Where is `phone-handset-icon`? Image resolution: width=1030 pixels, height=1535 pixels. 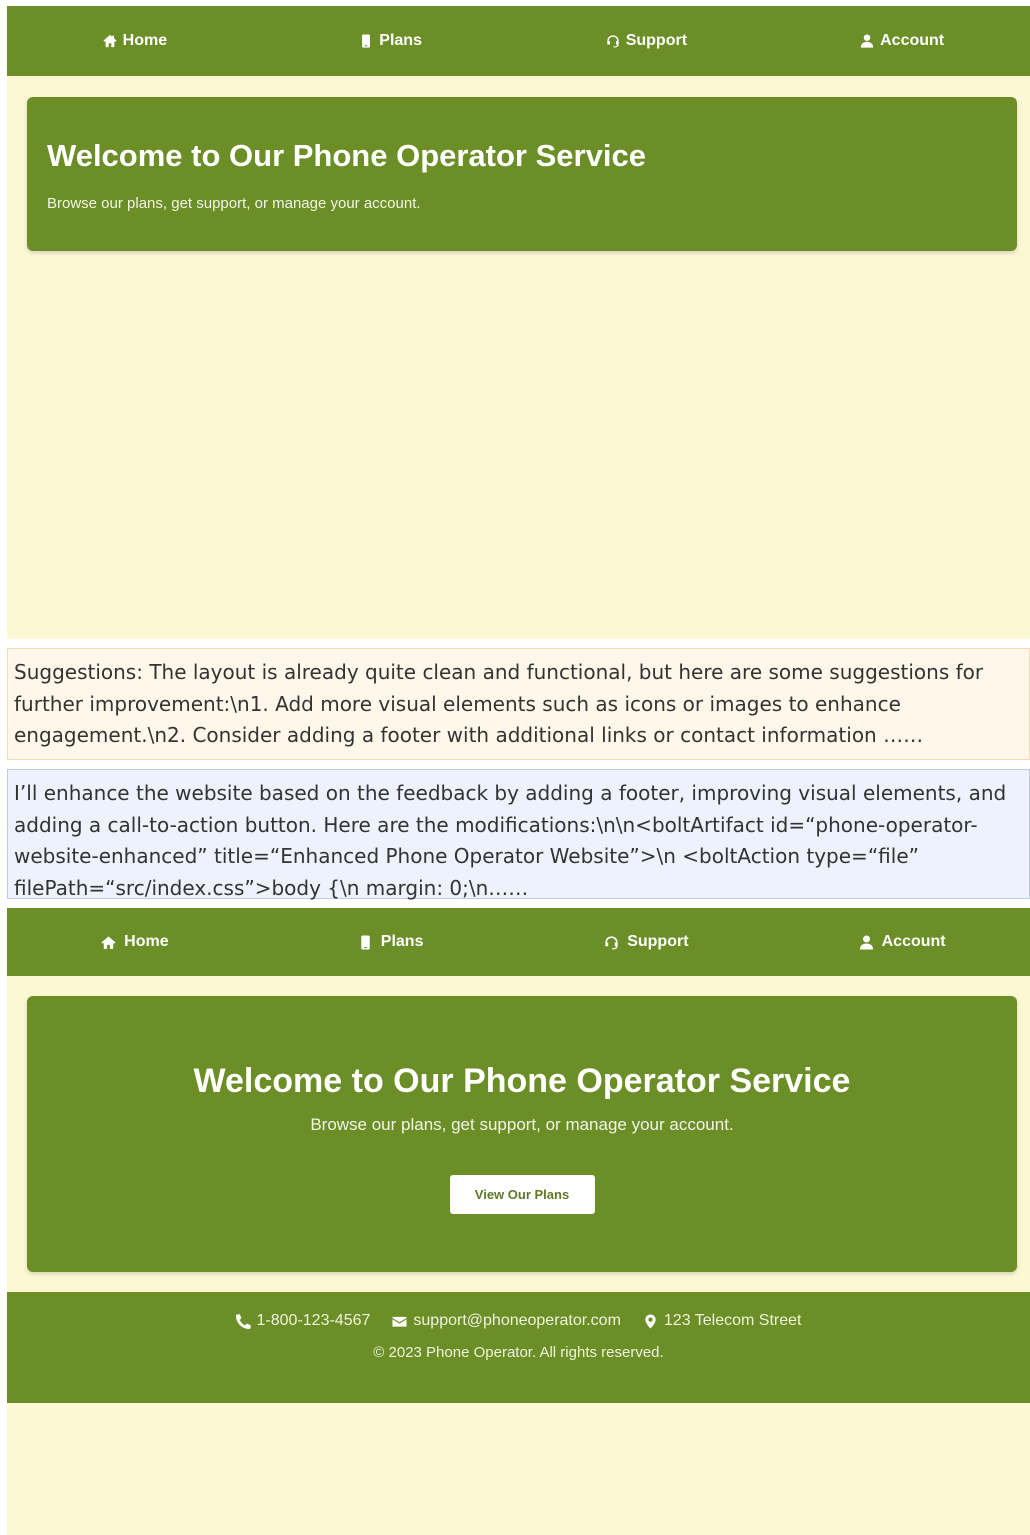 phone-handset-icon is located at coordinates (243, 1321).